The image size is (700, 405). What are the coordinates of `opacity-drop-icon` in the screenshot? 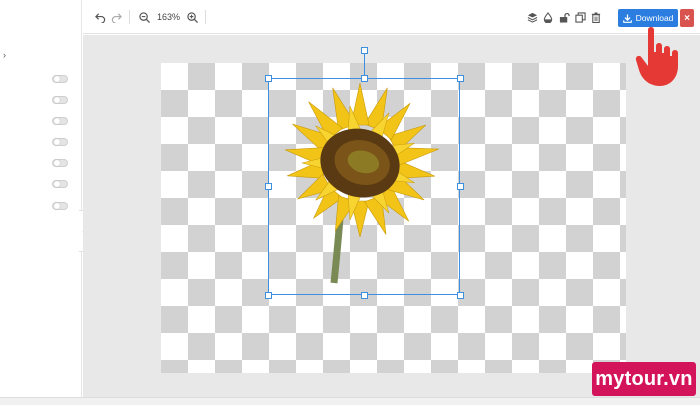 It's located at (548, 17).